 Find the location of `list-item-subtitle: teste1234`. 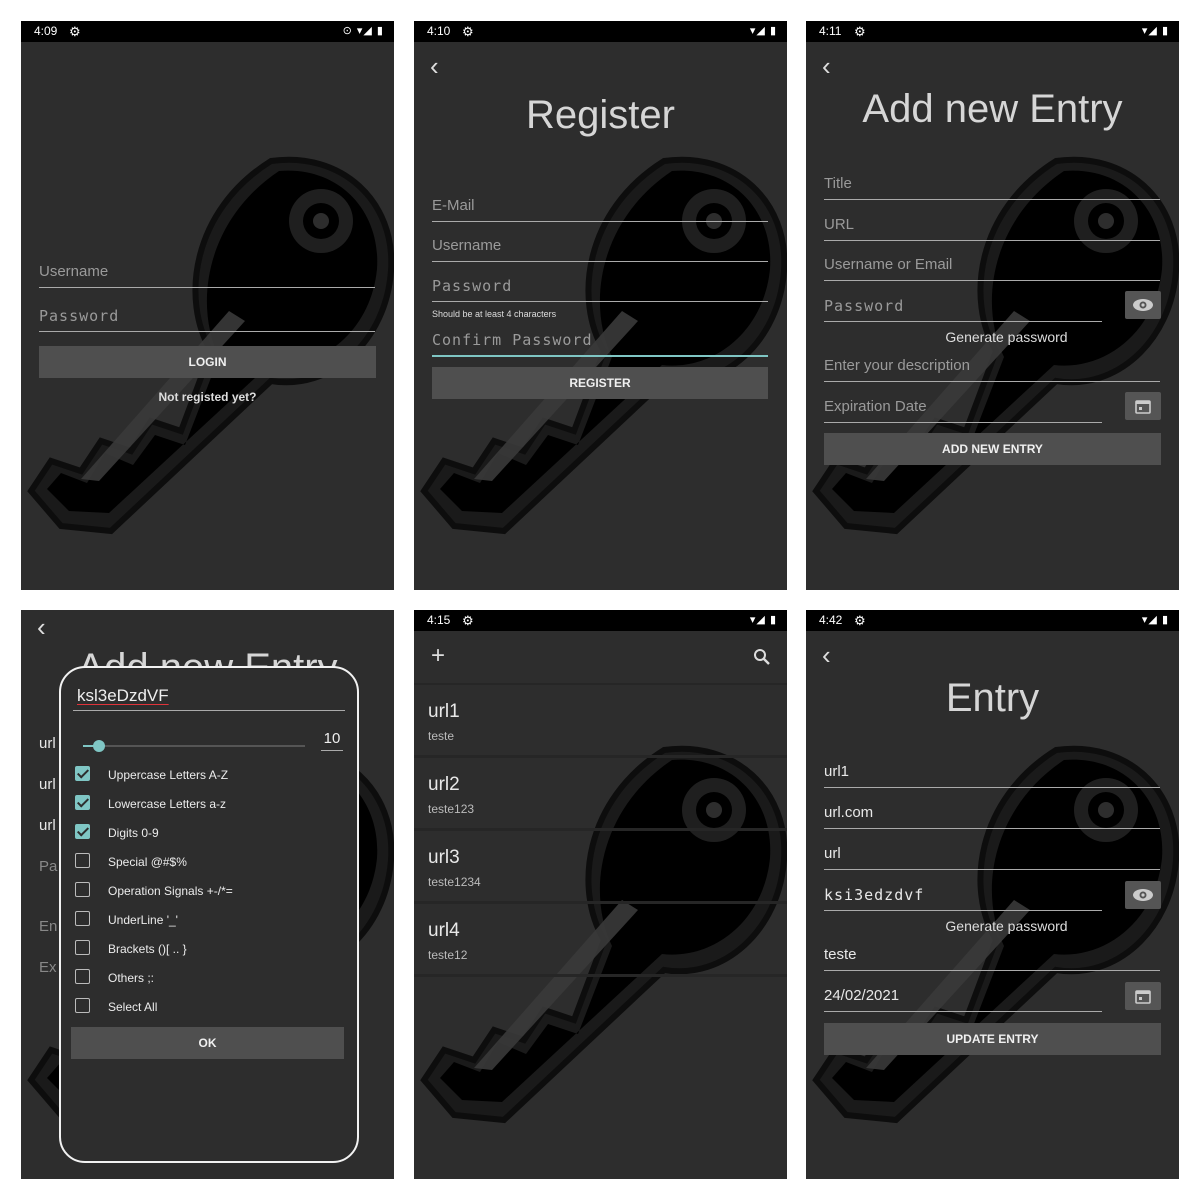

list-item-subtitle: teste1234 is located at coordinates (454, 882).